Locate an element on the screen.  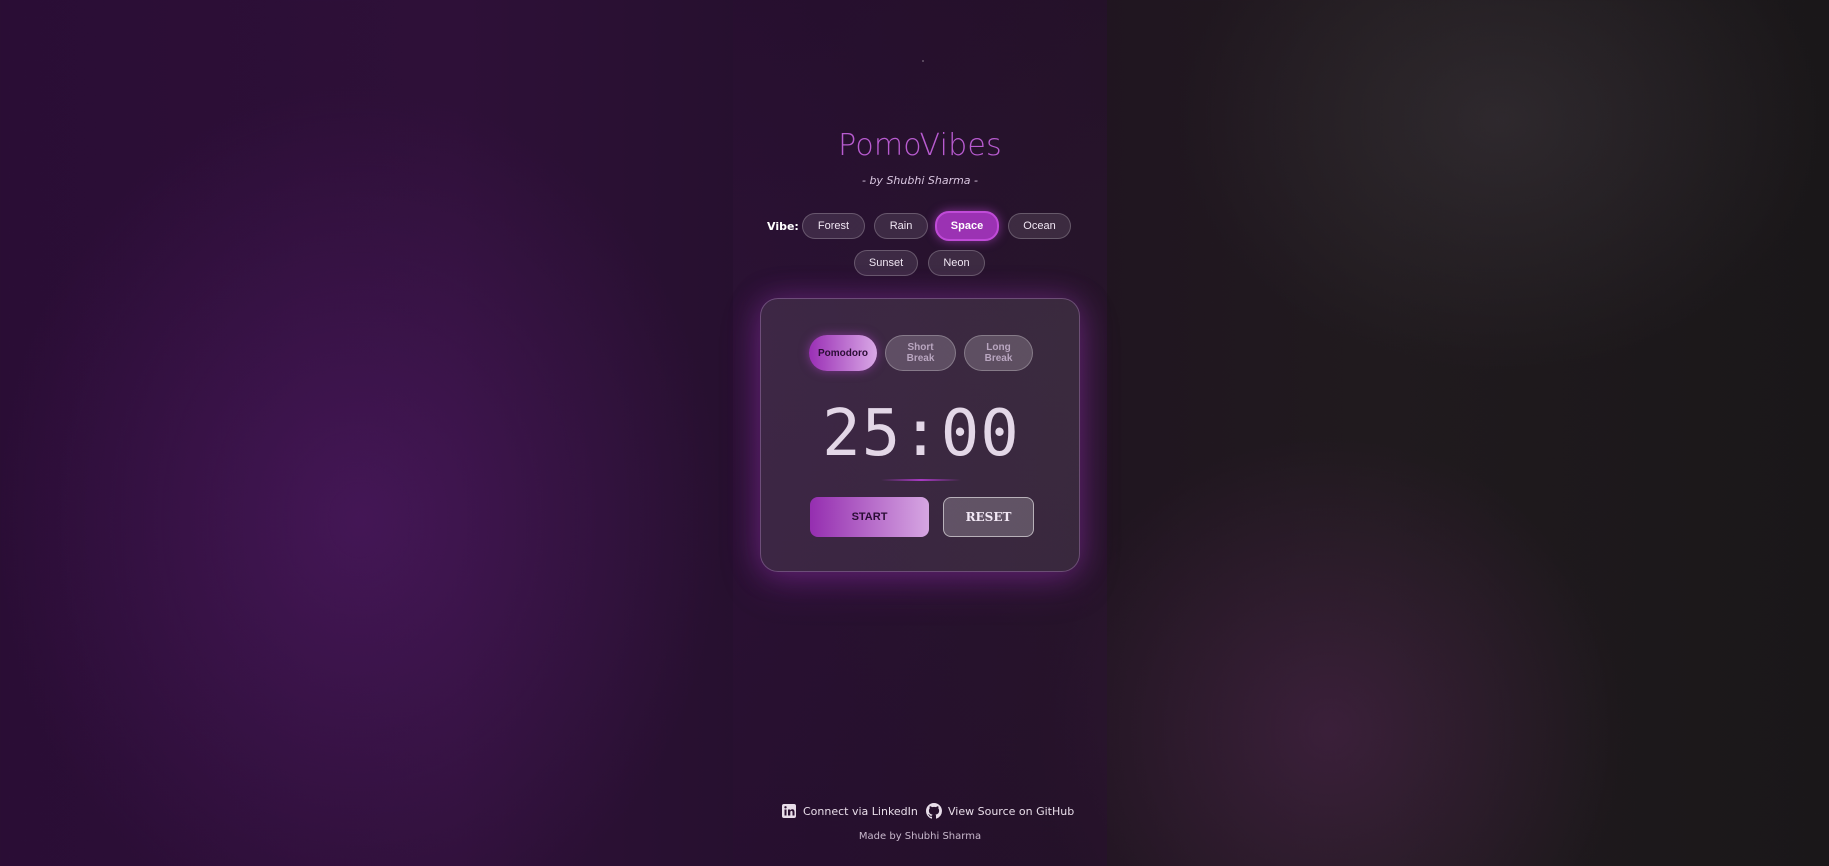
github-link: View Source on GitHub is located at coordinates (1000, 811).